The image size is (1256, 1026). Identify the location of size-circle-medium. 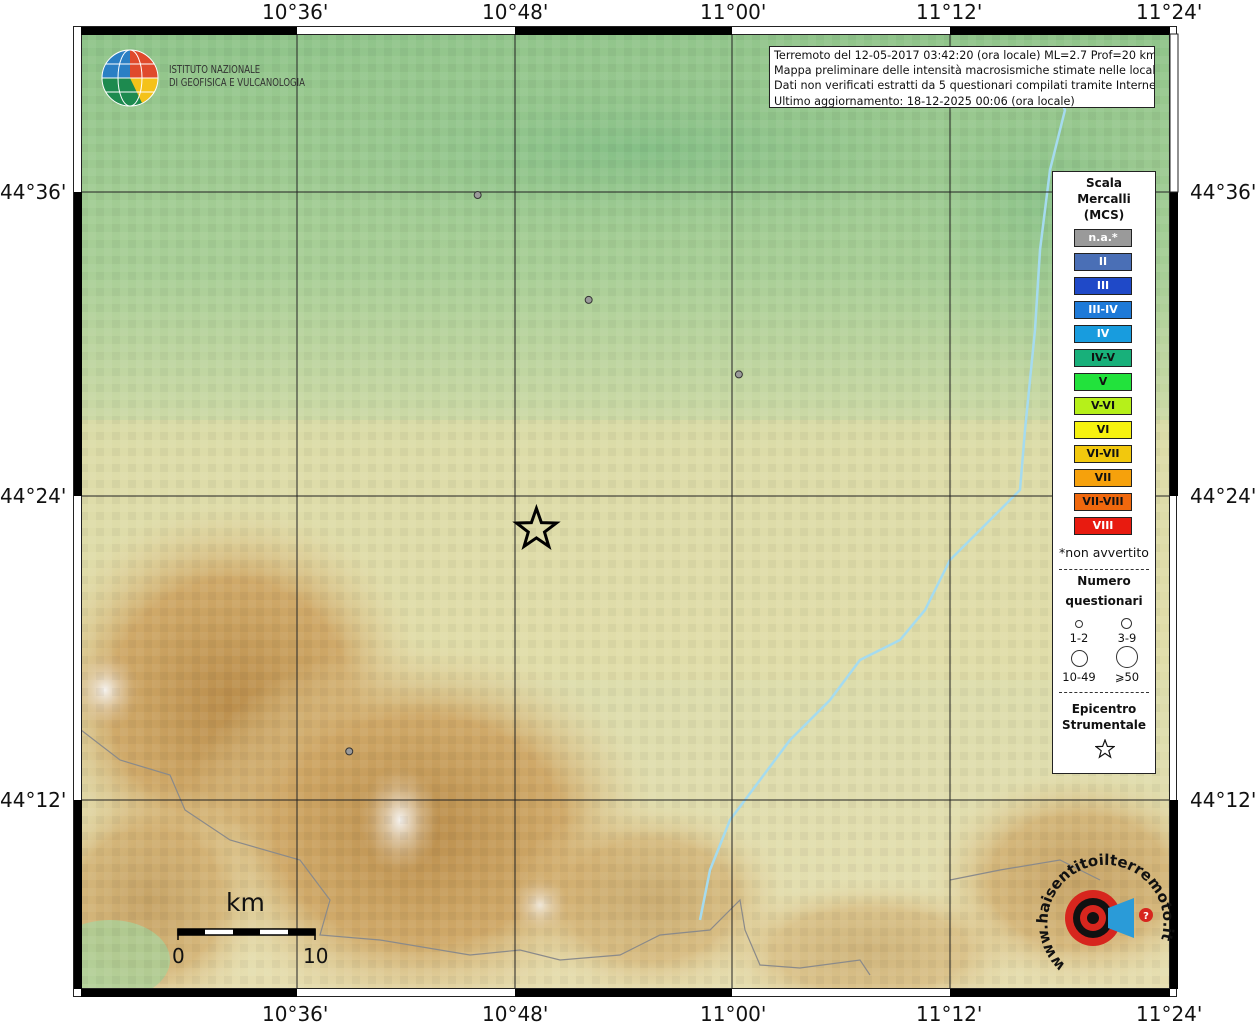
(1126, 623).